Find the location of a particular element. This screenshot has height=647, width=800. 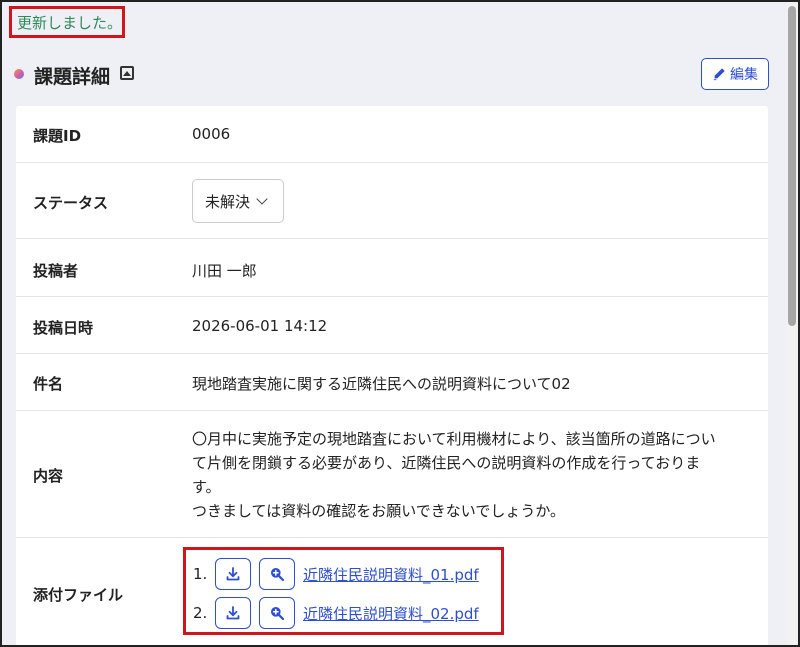

attachment-item: 2. 近隣住民説明資料_02.pdf is located at coordinates (343, 613).